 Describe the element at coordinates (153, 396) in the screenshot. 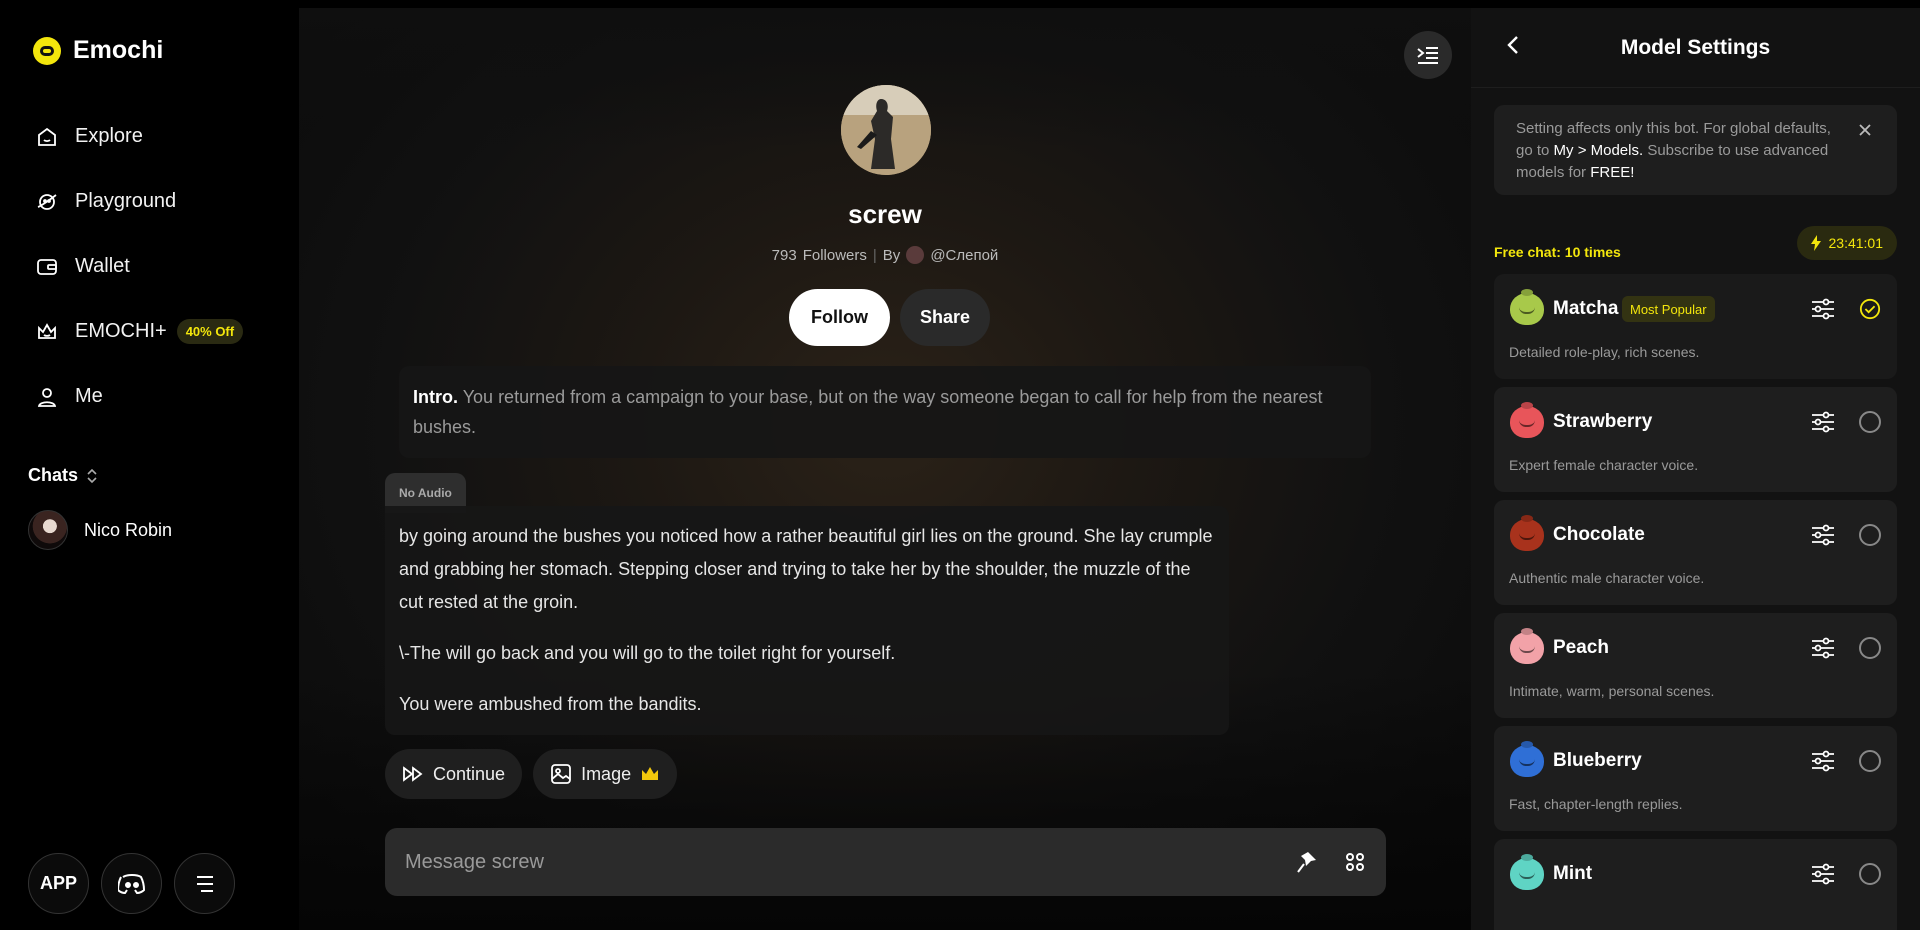

I see `nav-item-me: Me` at that location.